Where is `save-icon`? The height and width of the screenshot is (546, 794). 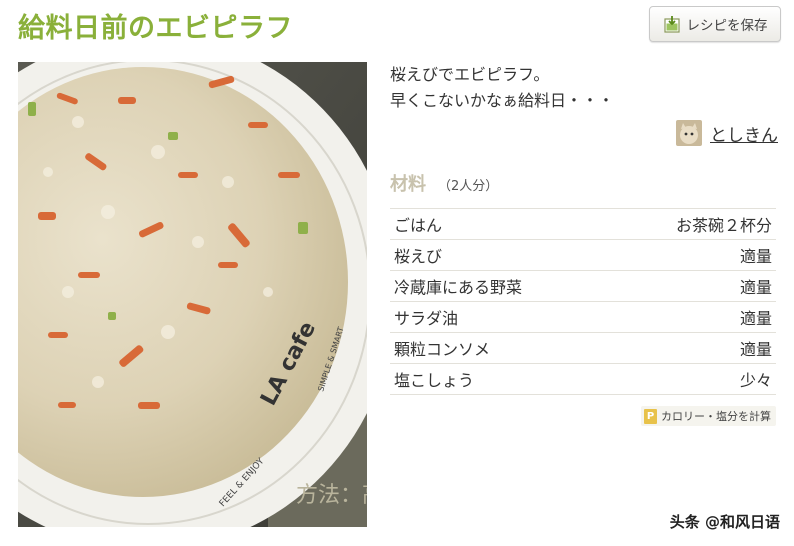 save-icon is located at coordinates (671, 24).